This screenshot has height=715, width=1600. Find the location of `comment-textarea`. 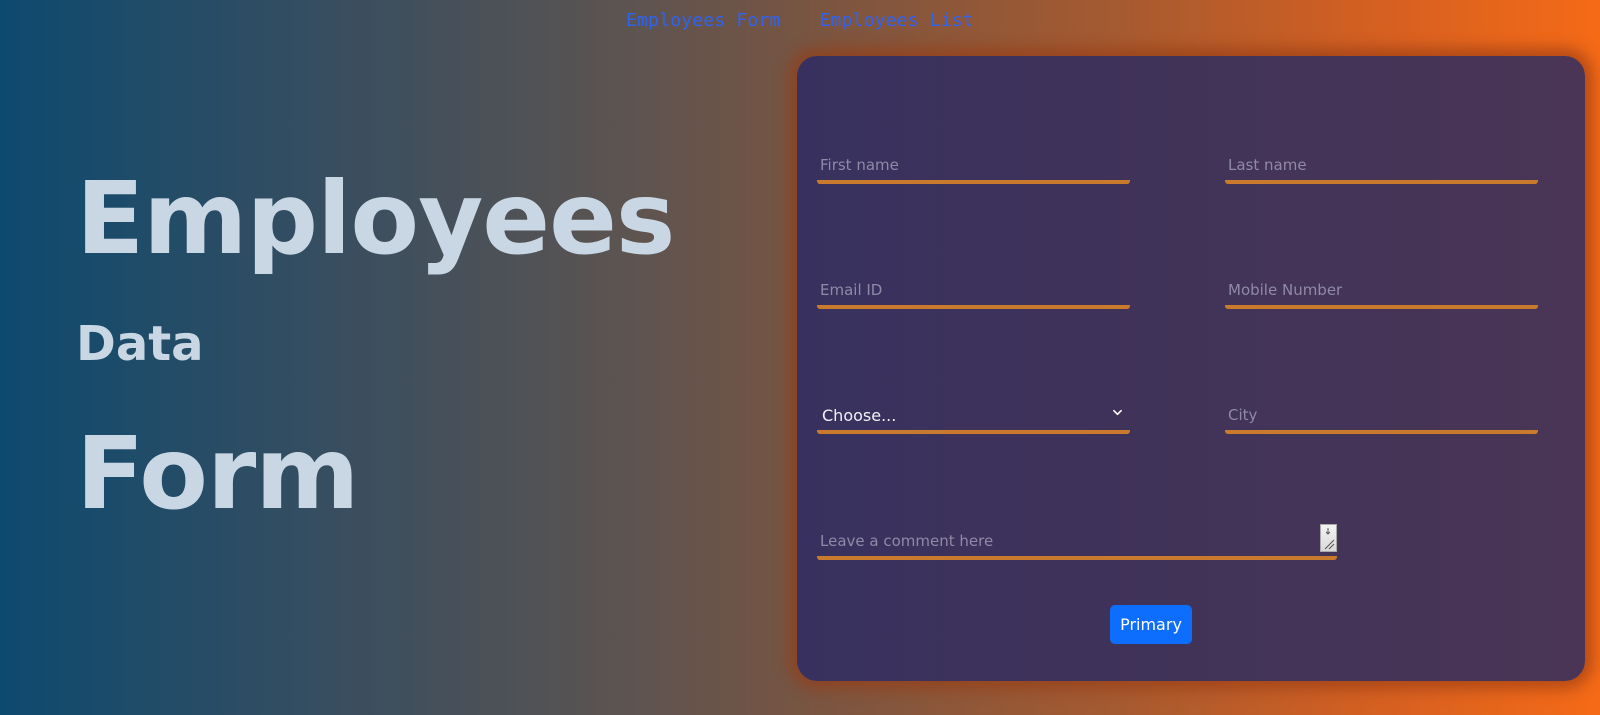

comment-textarea is located at coordinates (1077, 541).